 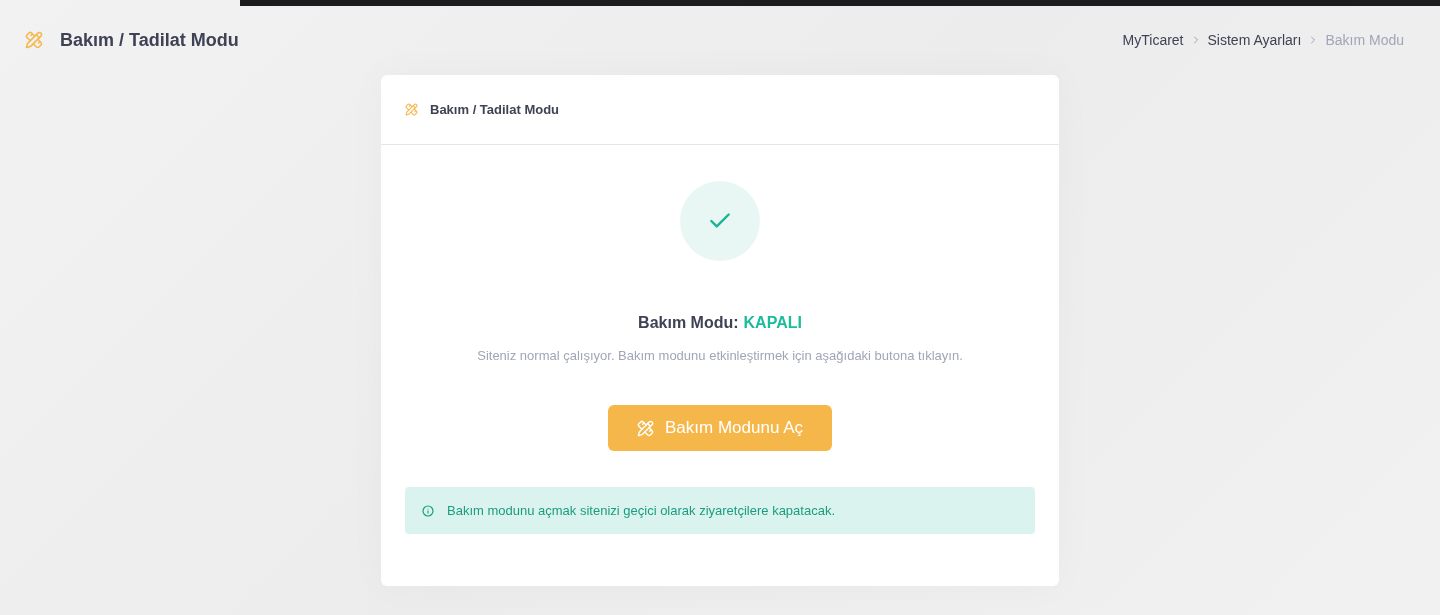 What do you see at coordinates (149, 40) in the screenshot?
I see `page-title: Bakım / Tadilat Modu` at bounding box center [149, 40].